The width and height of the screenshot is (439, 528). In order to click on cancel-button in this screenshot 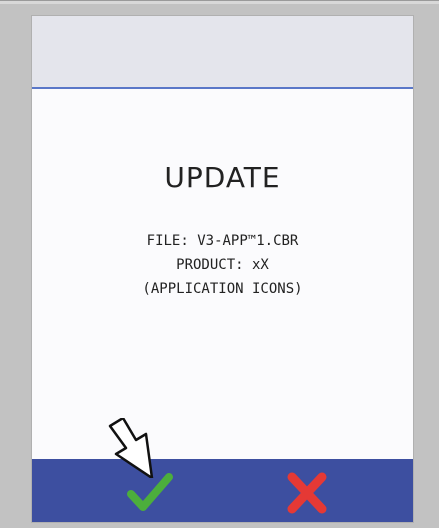, I will do `click(307, 492)`.